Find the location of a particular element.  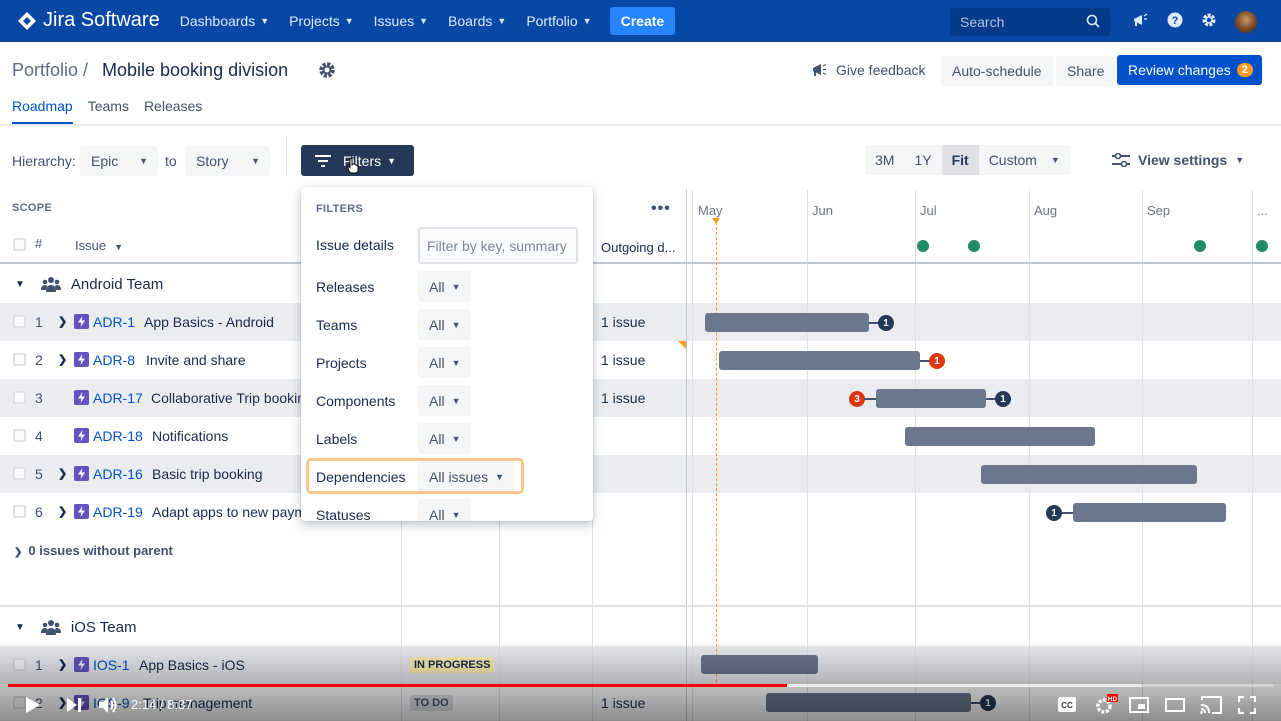

nav-label: Dashboards is located at coordinates (217, 20).